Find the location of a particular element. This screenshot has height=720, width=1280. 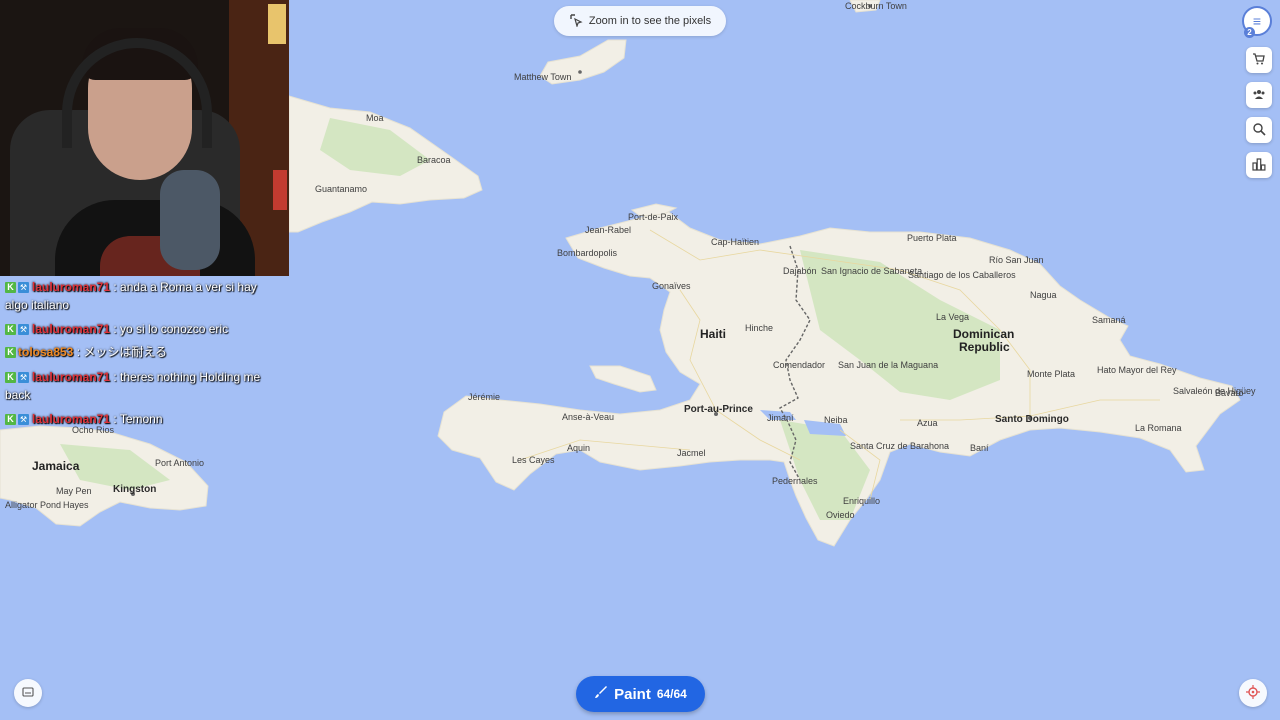

svg-text: Les Cayes is located at coordinates (533, 460).